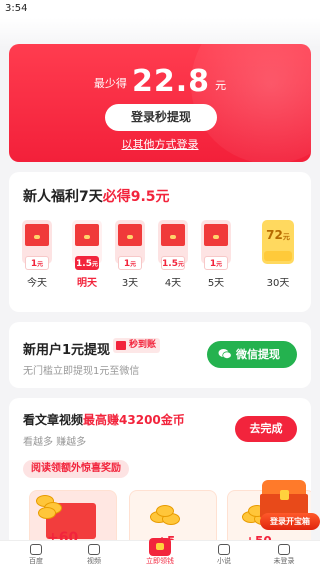 The image size is (320, 568). I want to click on nav-item-video: 视频, so click(94, 555).